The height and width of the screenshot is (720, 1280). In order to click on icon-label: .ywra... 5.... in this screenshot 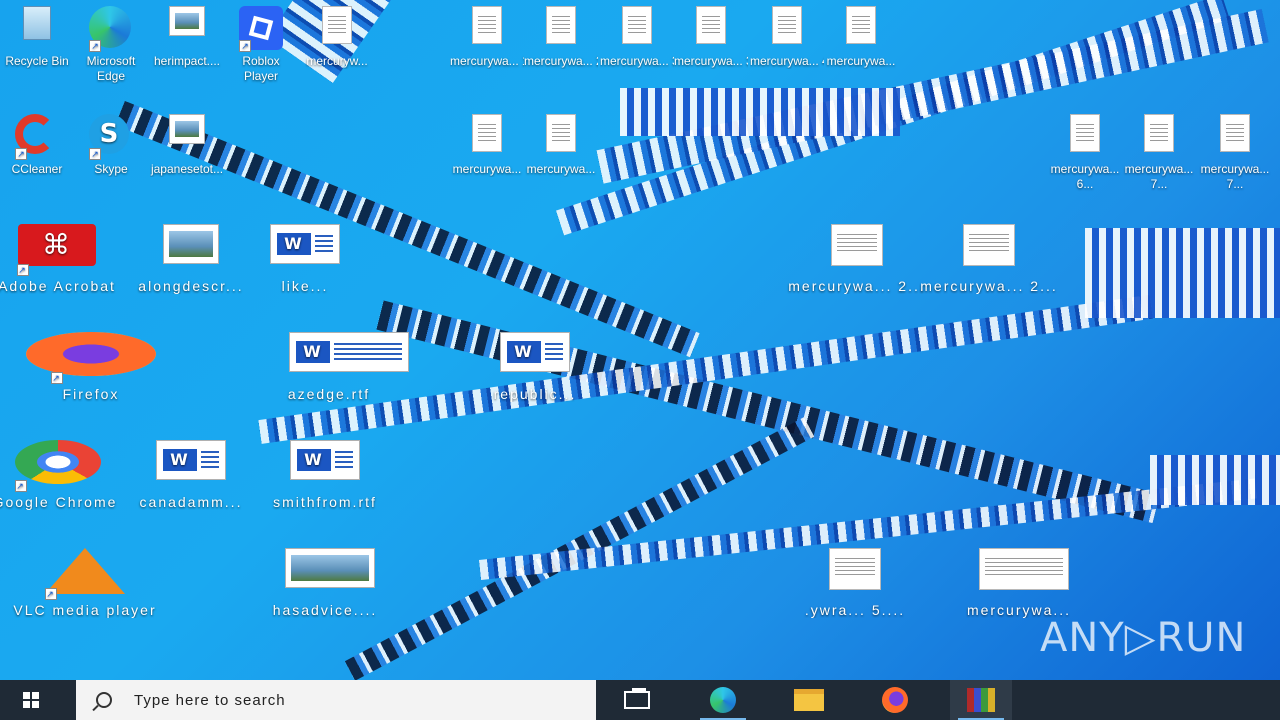, I will do `click(855, 610)`.